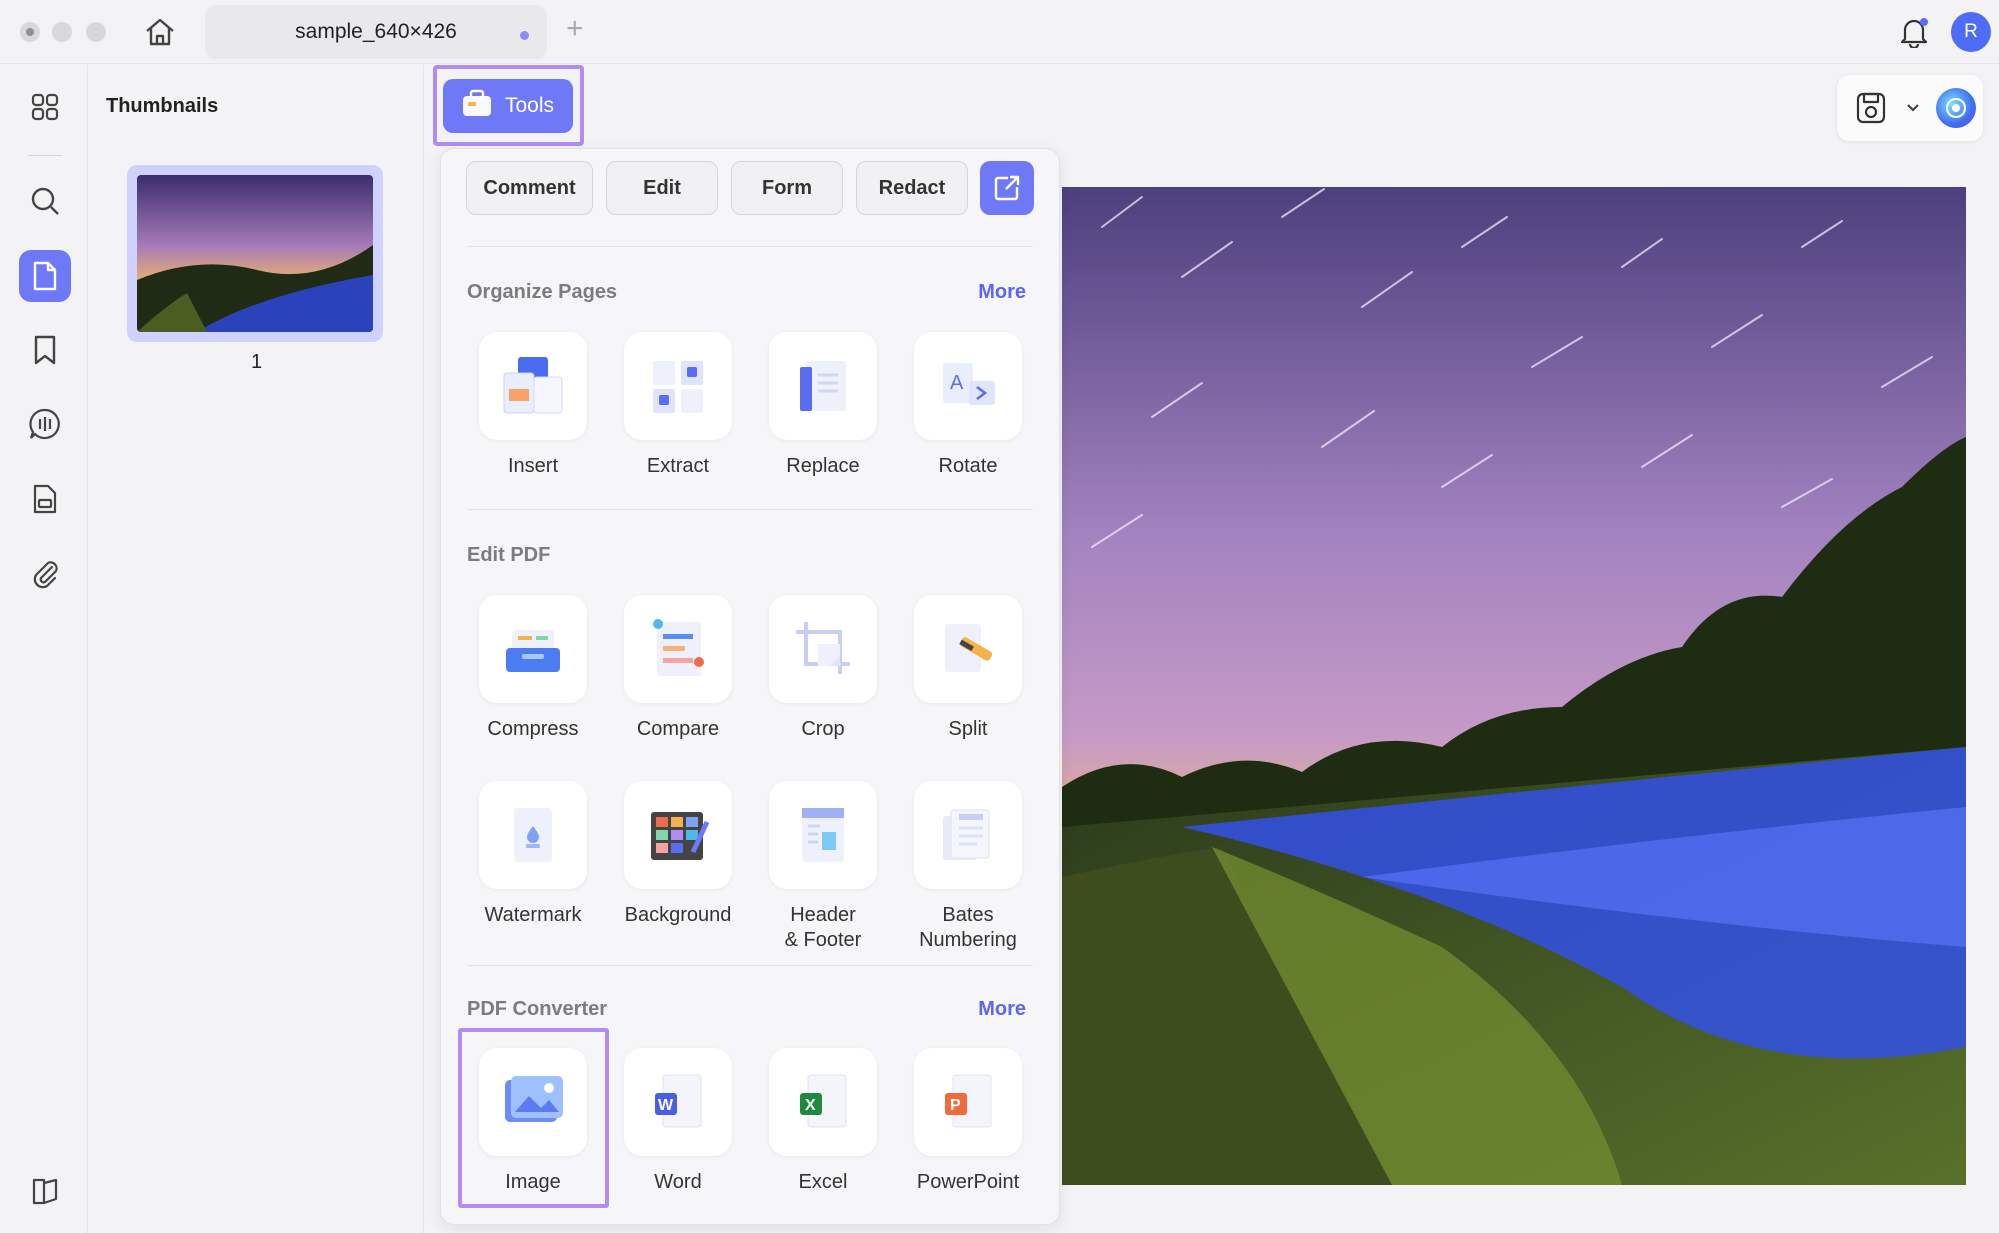 The height and width of the screenshot is (1233, 1999). I want to click on tool-label: Image, so click(533, 1182).